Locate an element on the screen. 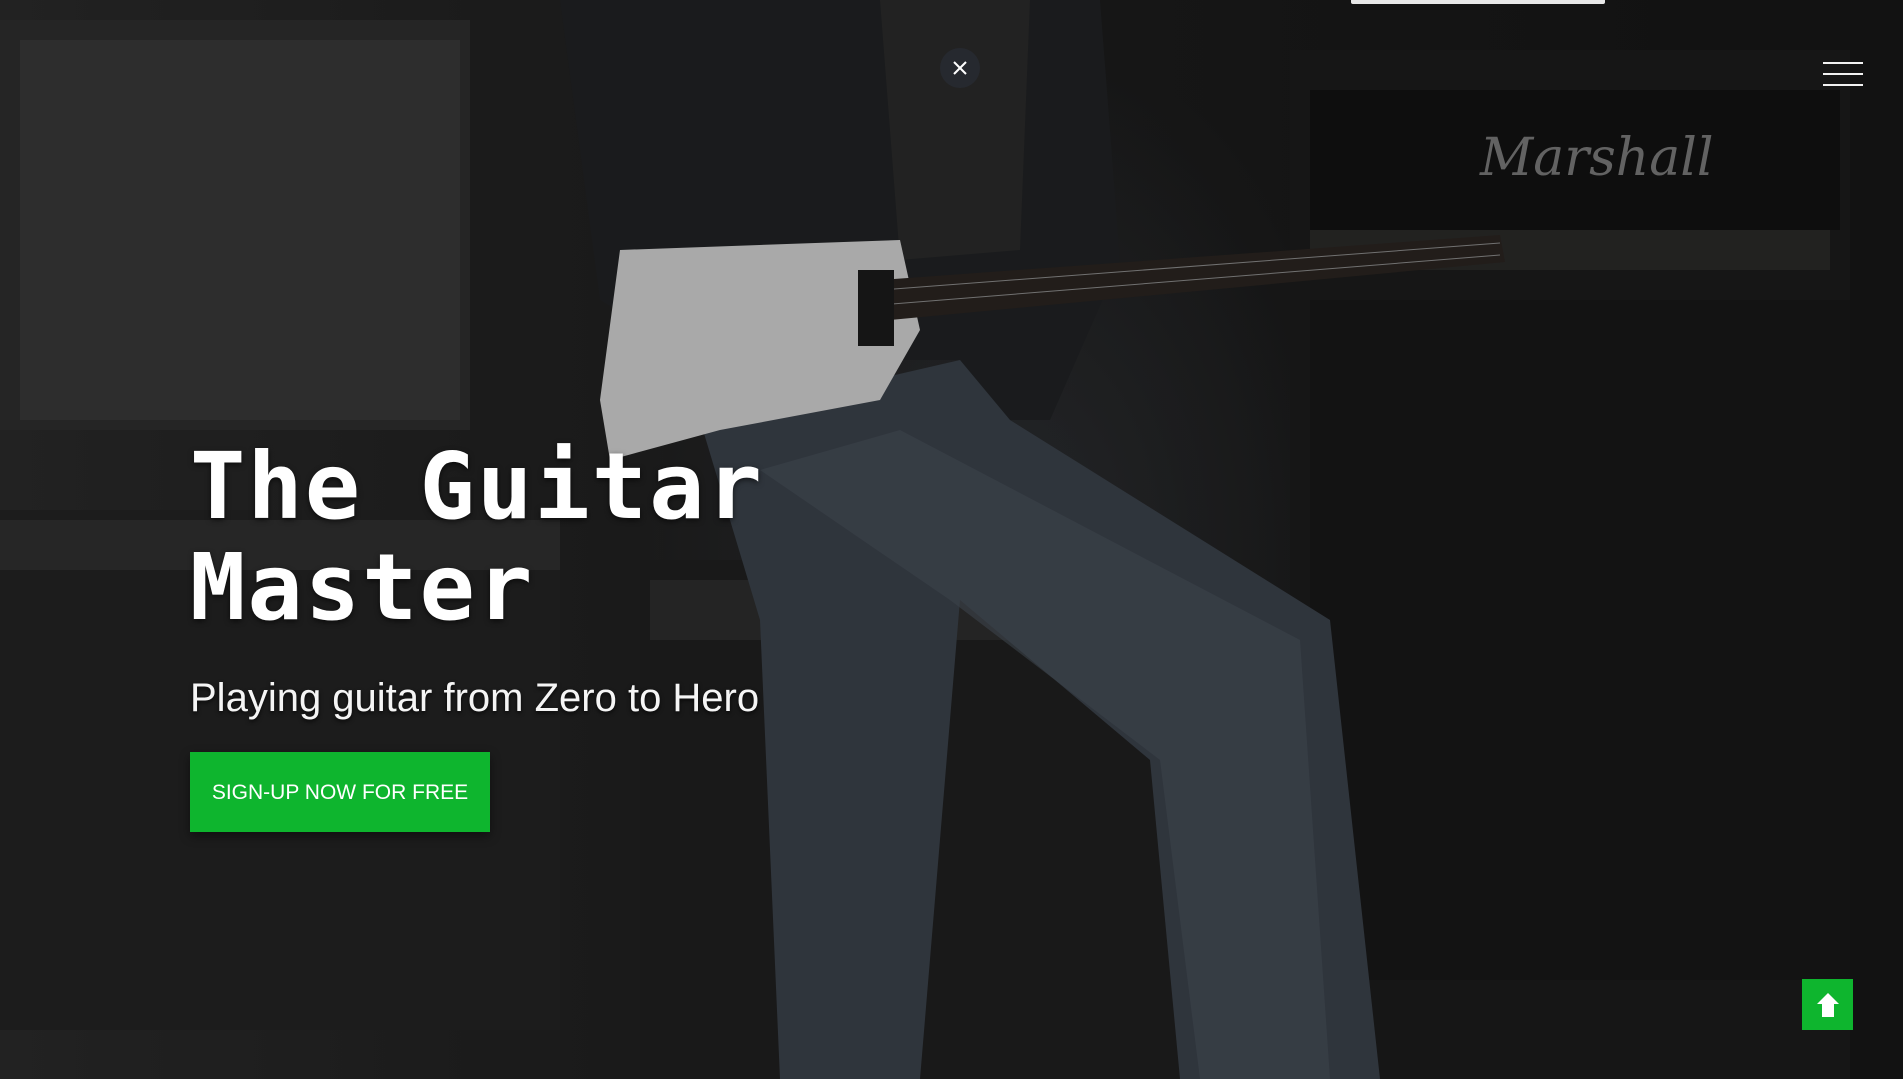 The height and width of the screenshot is (1079, 1903). top-strip is located at coordinates (1478, 2).